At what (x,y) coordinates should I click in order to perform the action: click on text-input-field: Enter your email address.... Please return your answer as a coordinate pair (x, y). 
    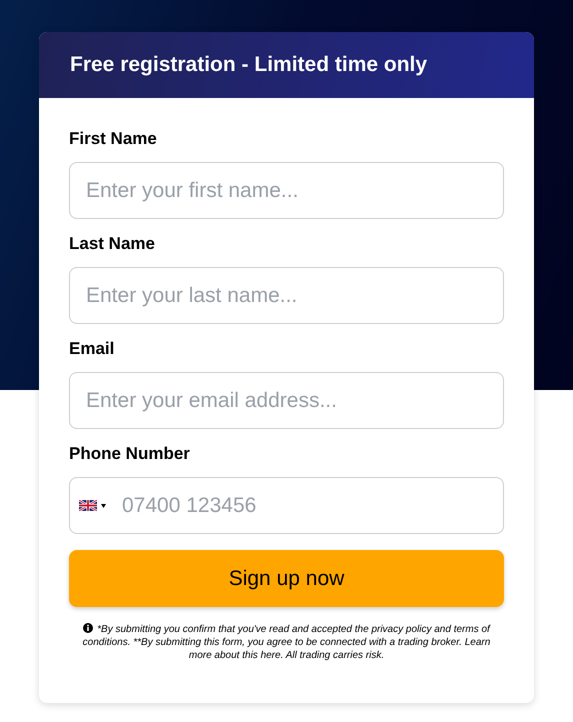
    Looking at the image, I should click on (286, 400).